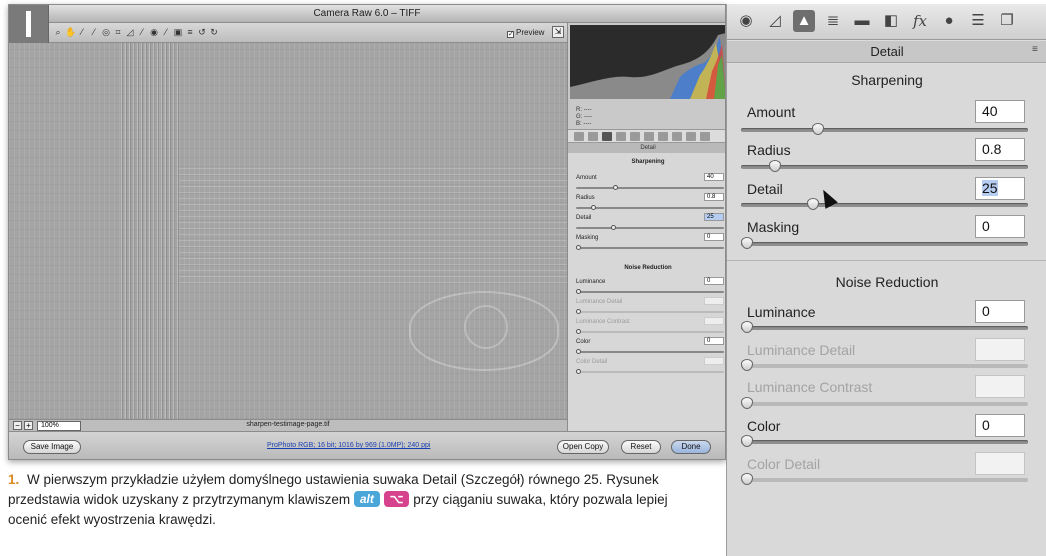 The height and width of the screenshot is (556, 1046). What do you see at coordinates (578, 247) in the screenshot?
I see `mini-masking-thumb` at bounding box center [578, 247].